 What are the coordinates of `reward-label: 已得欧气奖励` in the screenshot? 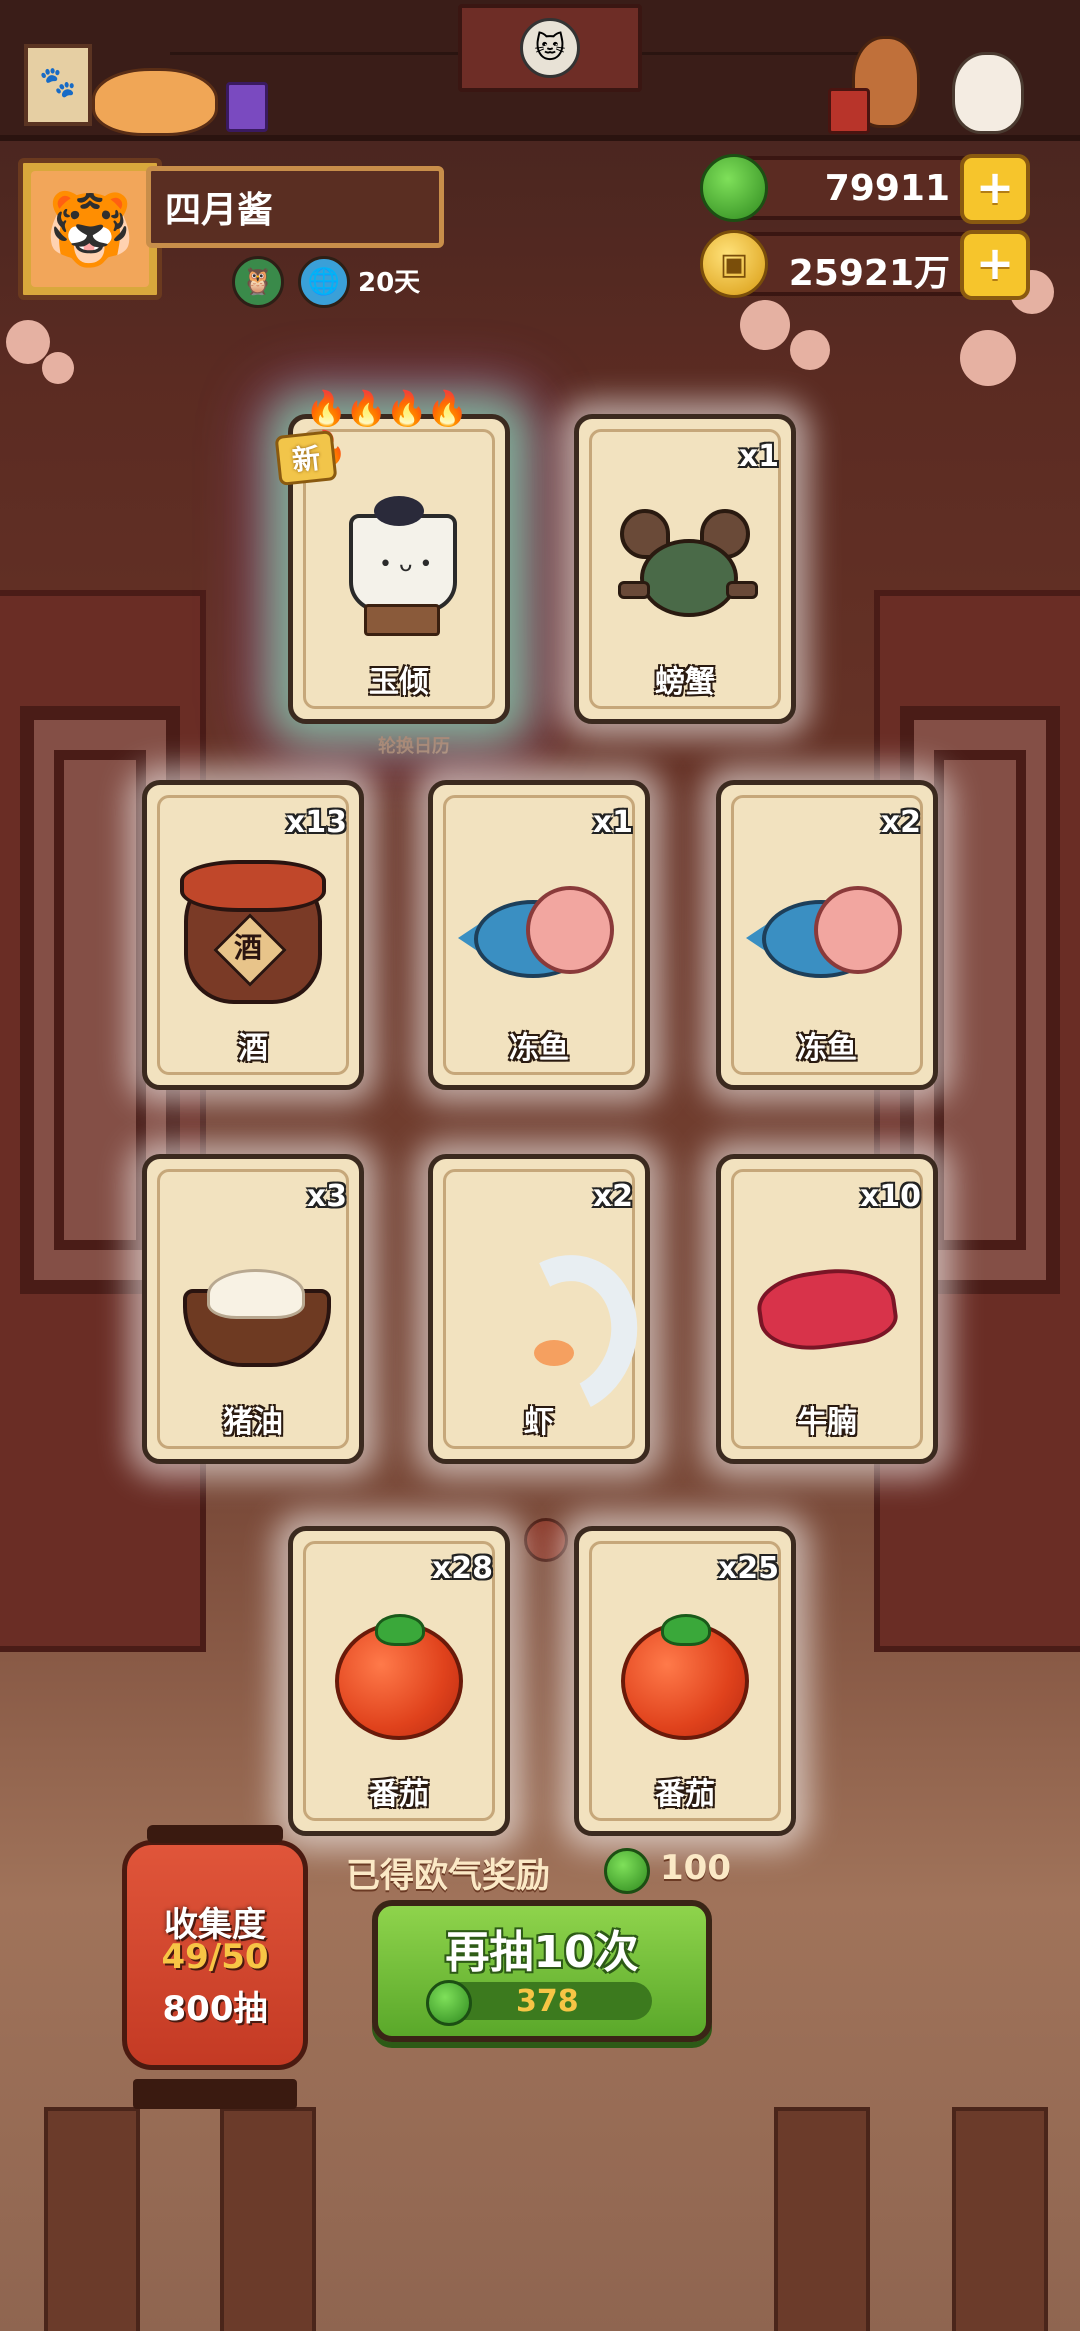 It's located at (448, 1876).